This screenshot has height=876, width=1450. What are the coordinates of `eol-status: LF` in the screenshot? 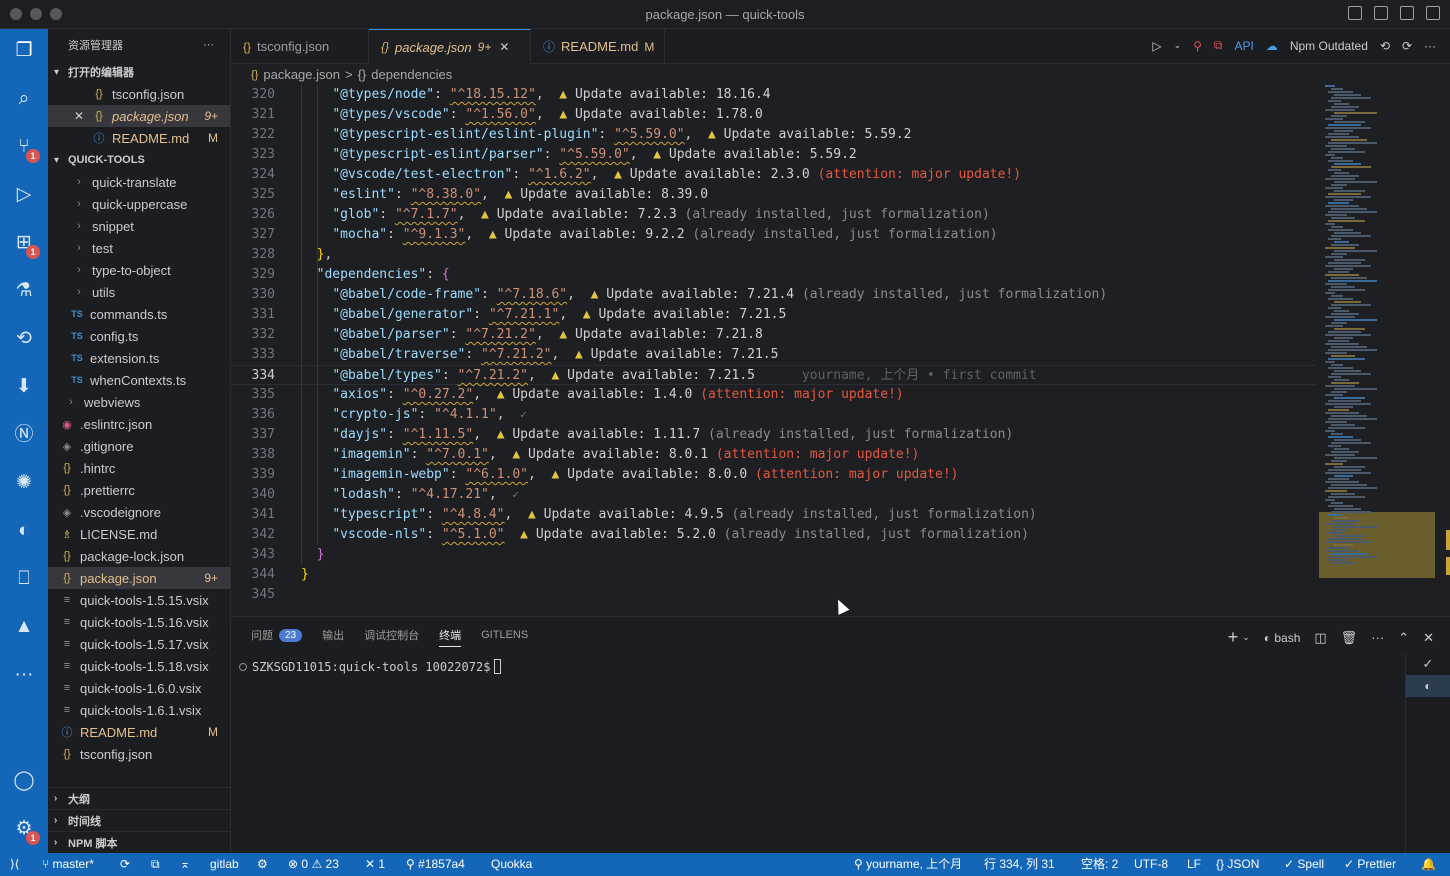 It's located at (1194, 864).